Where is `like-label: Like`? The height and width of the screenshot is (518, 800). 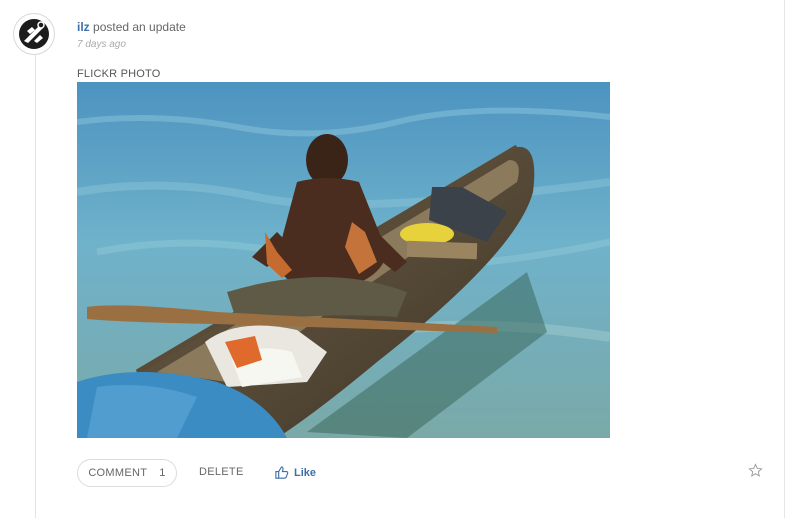
like-label: Like is located at coordinates (305, 472).